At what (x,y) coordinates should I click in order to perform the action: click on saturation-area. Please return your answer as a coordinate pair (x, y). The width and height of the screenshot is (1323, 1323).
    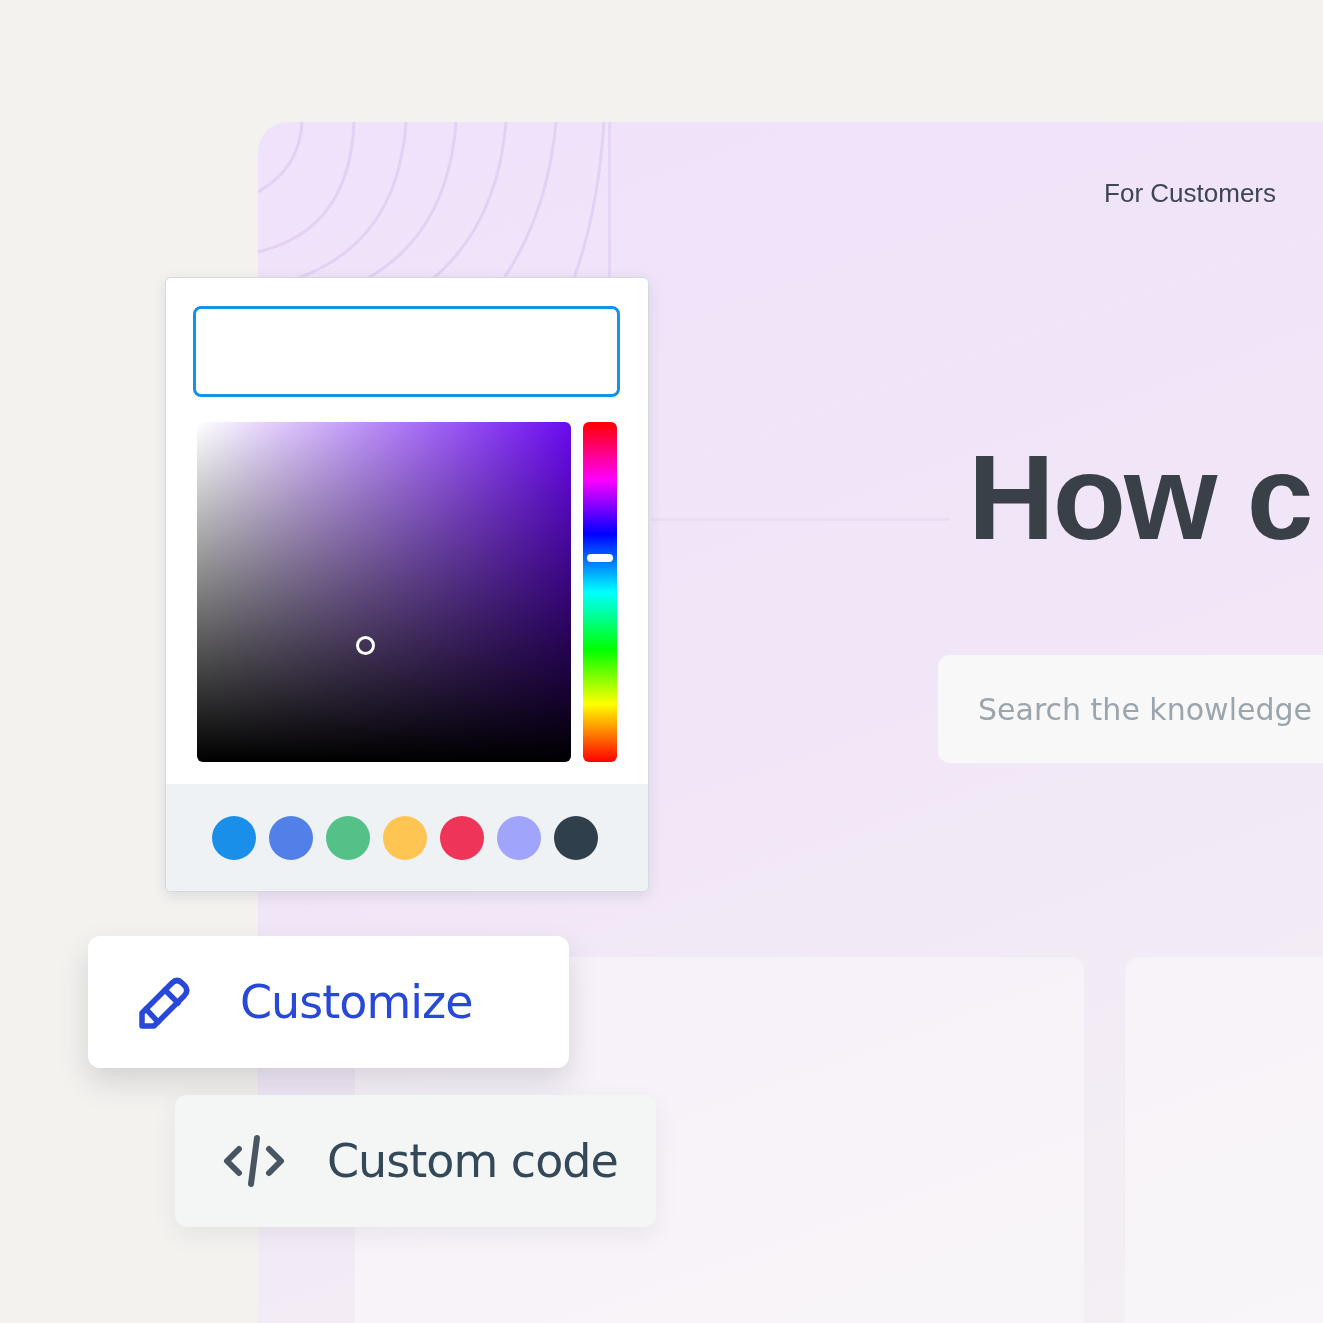
    Looking at the image, I should click on (384, 592).